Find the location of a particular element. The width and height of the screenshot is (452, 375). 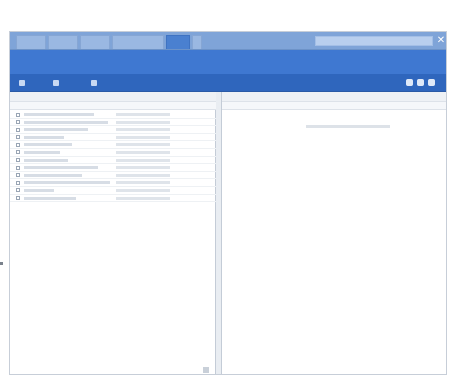

resize-grip is located at coordinates (206, 370).